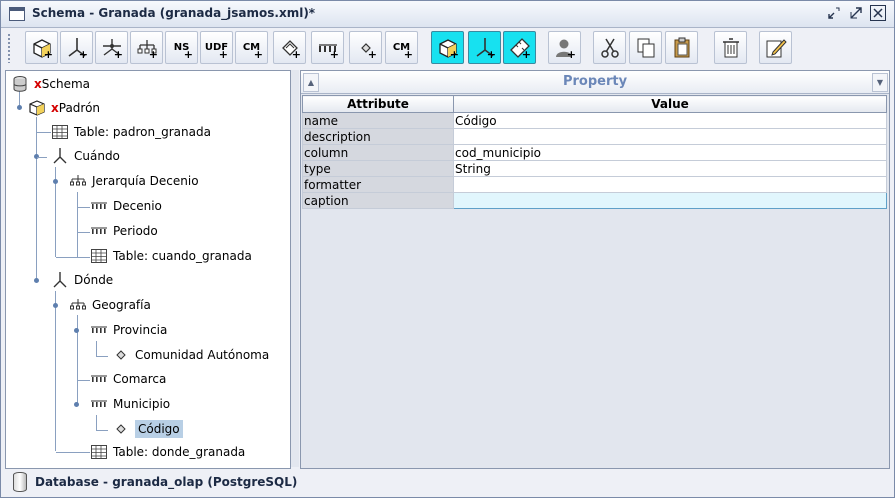 This screenshot has width=895, height=498. Describe the element at coordinates (134, 181) in the screenshot. I see `tree-node-hierarchy: Jerarquía Decenio` at that location.